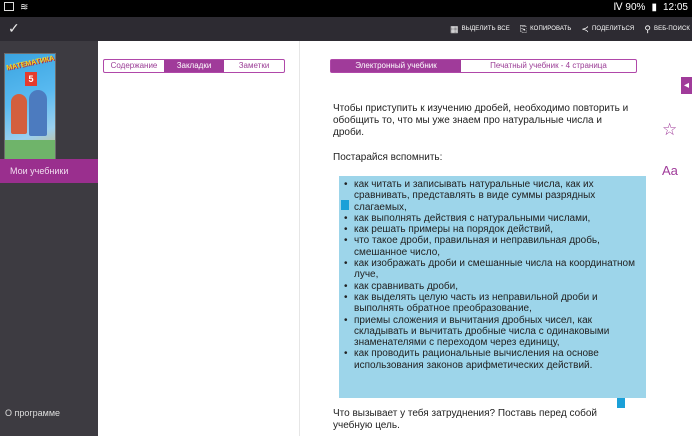  I want to click on tab-print-textbook: Печатный учебник - 4 страница, so click(548, 66).